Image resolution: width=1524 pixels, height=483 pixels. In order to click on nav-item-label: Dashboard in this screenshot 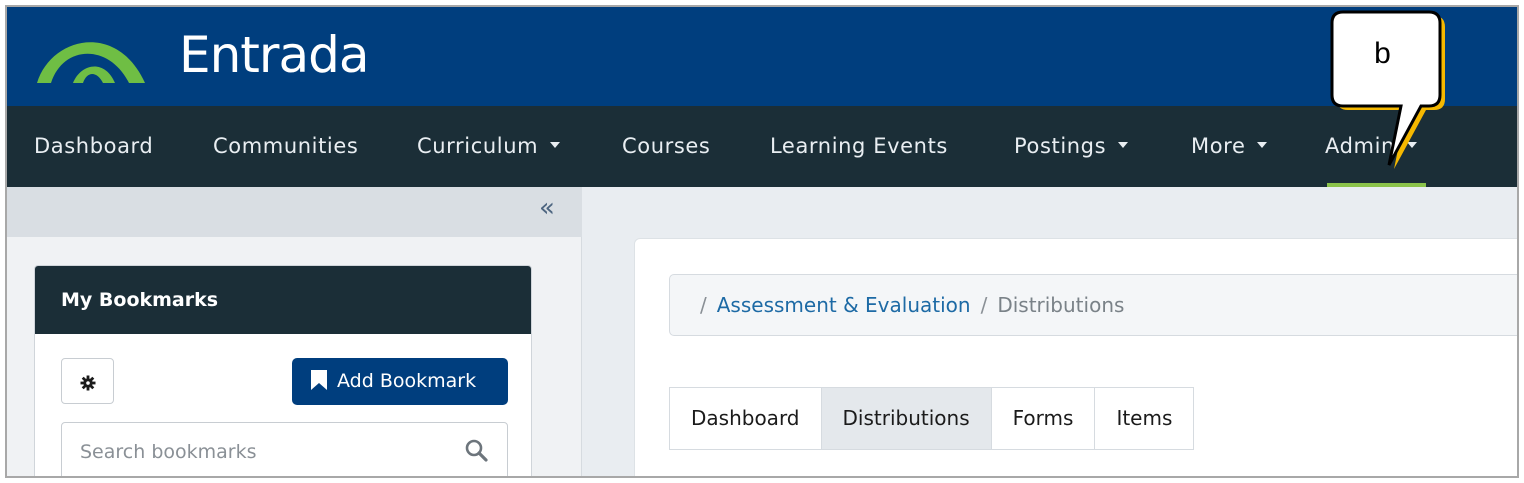, I will do `click(94, 146)`.